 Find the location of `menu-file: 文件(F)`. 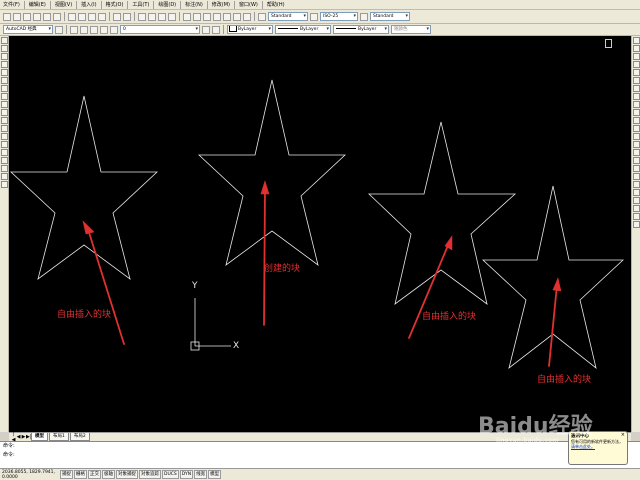

menu-file: 文件(F) is located at coordinates (11, 5).